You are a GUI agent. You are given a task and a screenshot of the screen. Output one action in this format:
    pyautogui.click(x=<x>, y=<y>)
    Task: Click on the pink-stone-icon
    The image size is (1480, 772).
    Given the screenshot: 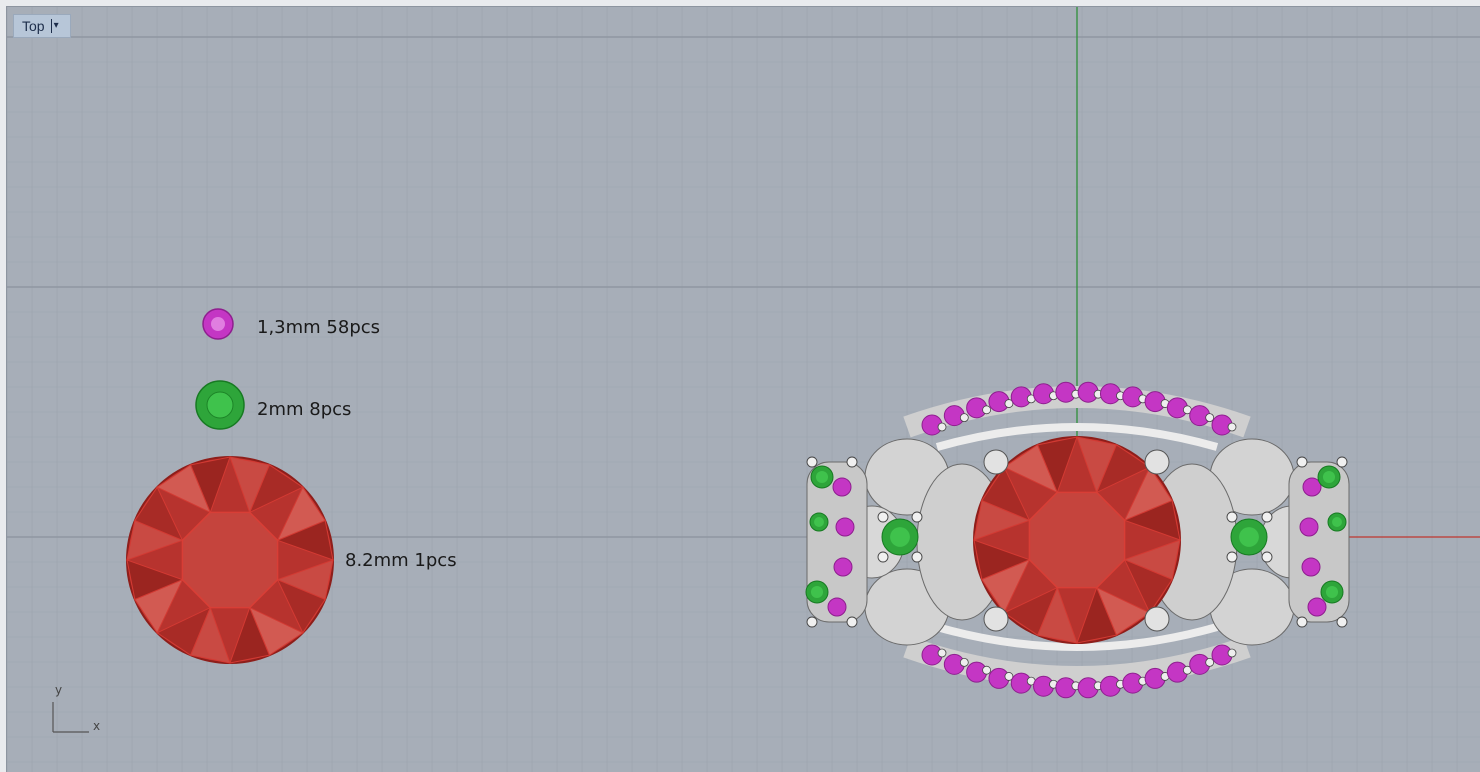 What is the action you would take?
    pyautogui.click(x=218, y=324)
    